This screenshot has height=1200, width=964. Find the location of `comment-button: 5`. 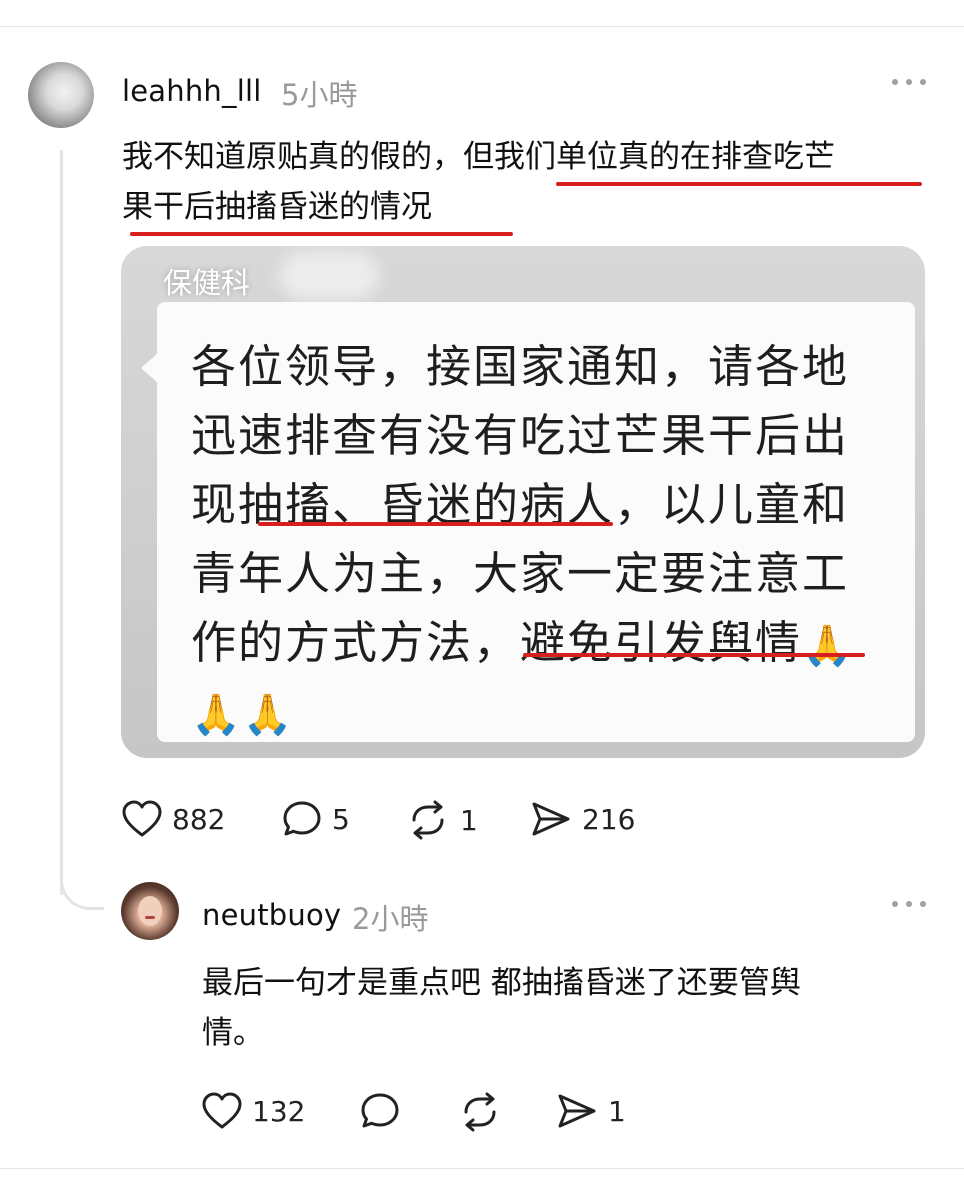

comment-button: 5 is located at coordinates (316, 819).